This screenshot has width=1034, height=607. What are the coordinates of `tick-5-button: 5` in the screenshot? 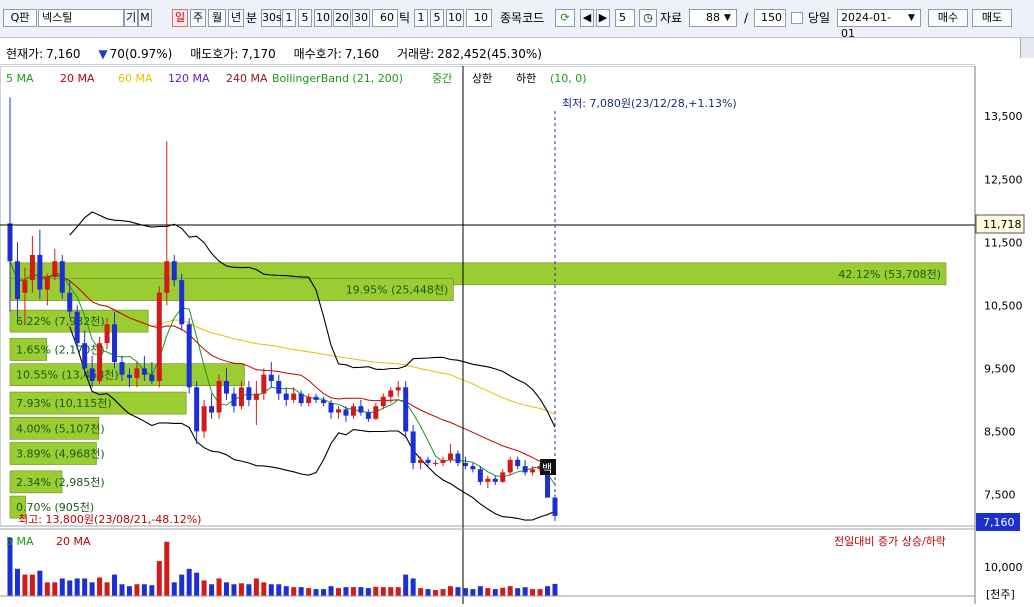 It's located at (437, 18).